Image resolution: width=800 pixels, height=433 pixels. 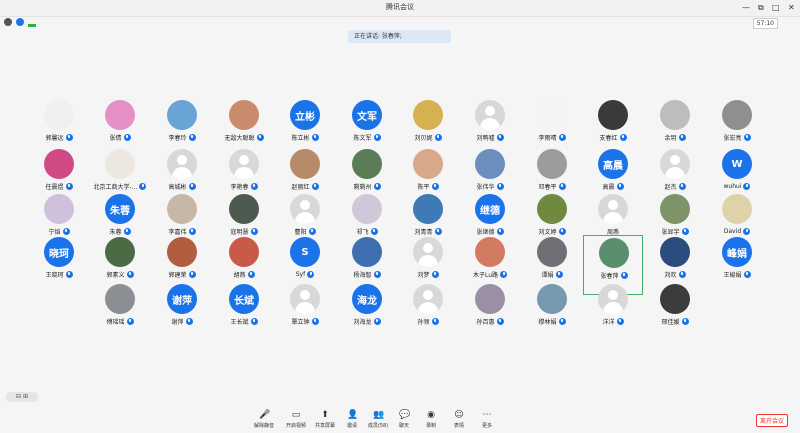 What do you see at coordinates (325, 415) in the screenshot?
I see `share-screen-icon: ⬆` at bounding box center [325, 415].